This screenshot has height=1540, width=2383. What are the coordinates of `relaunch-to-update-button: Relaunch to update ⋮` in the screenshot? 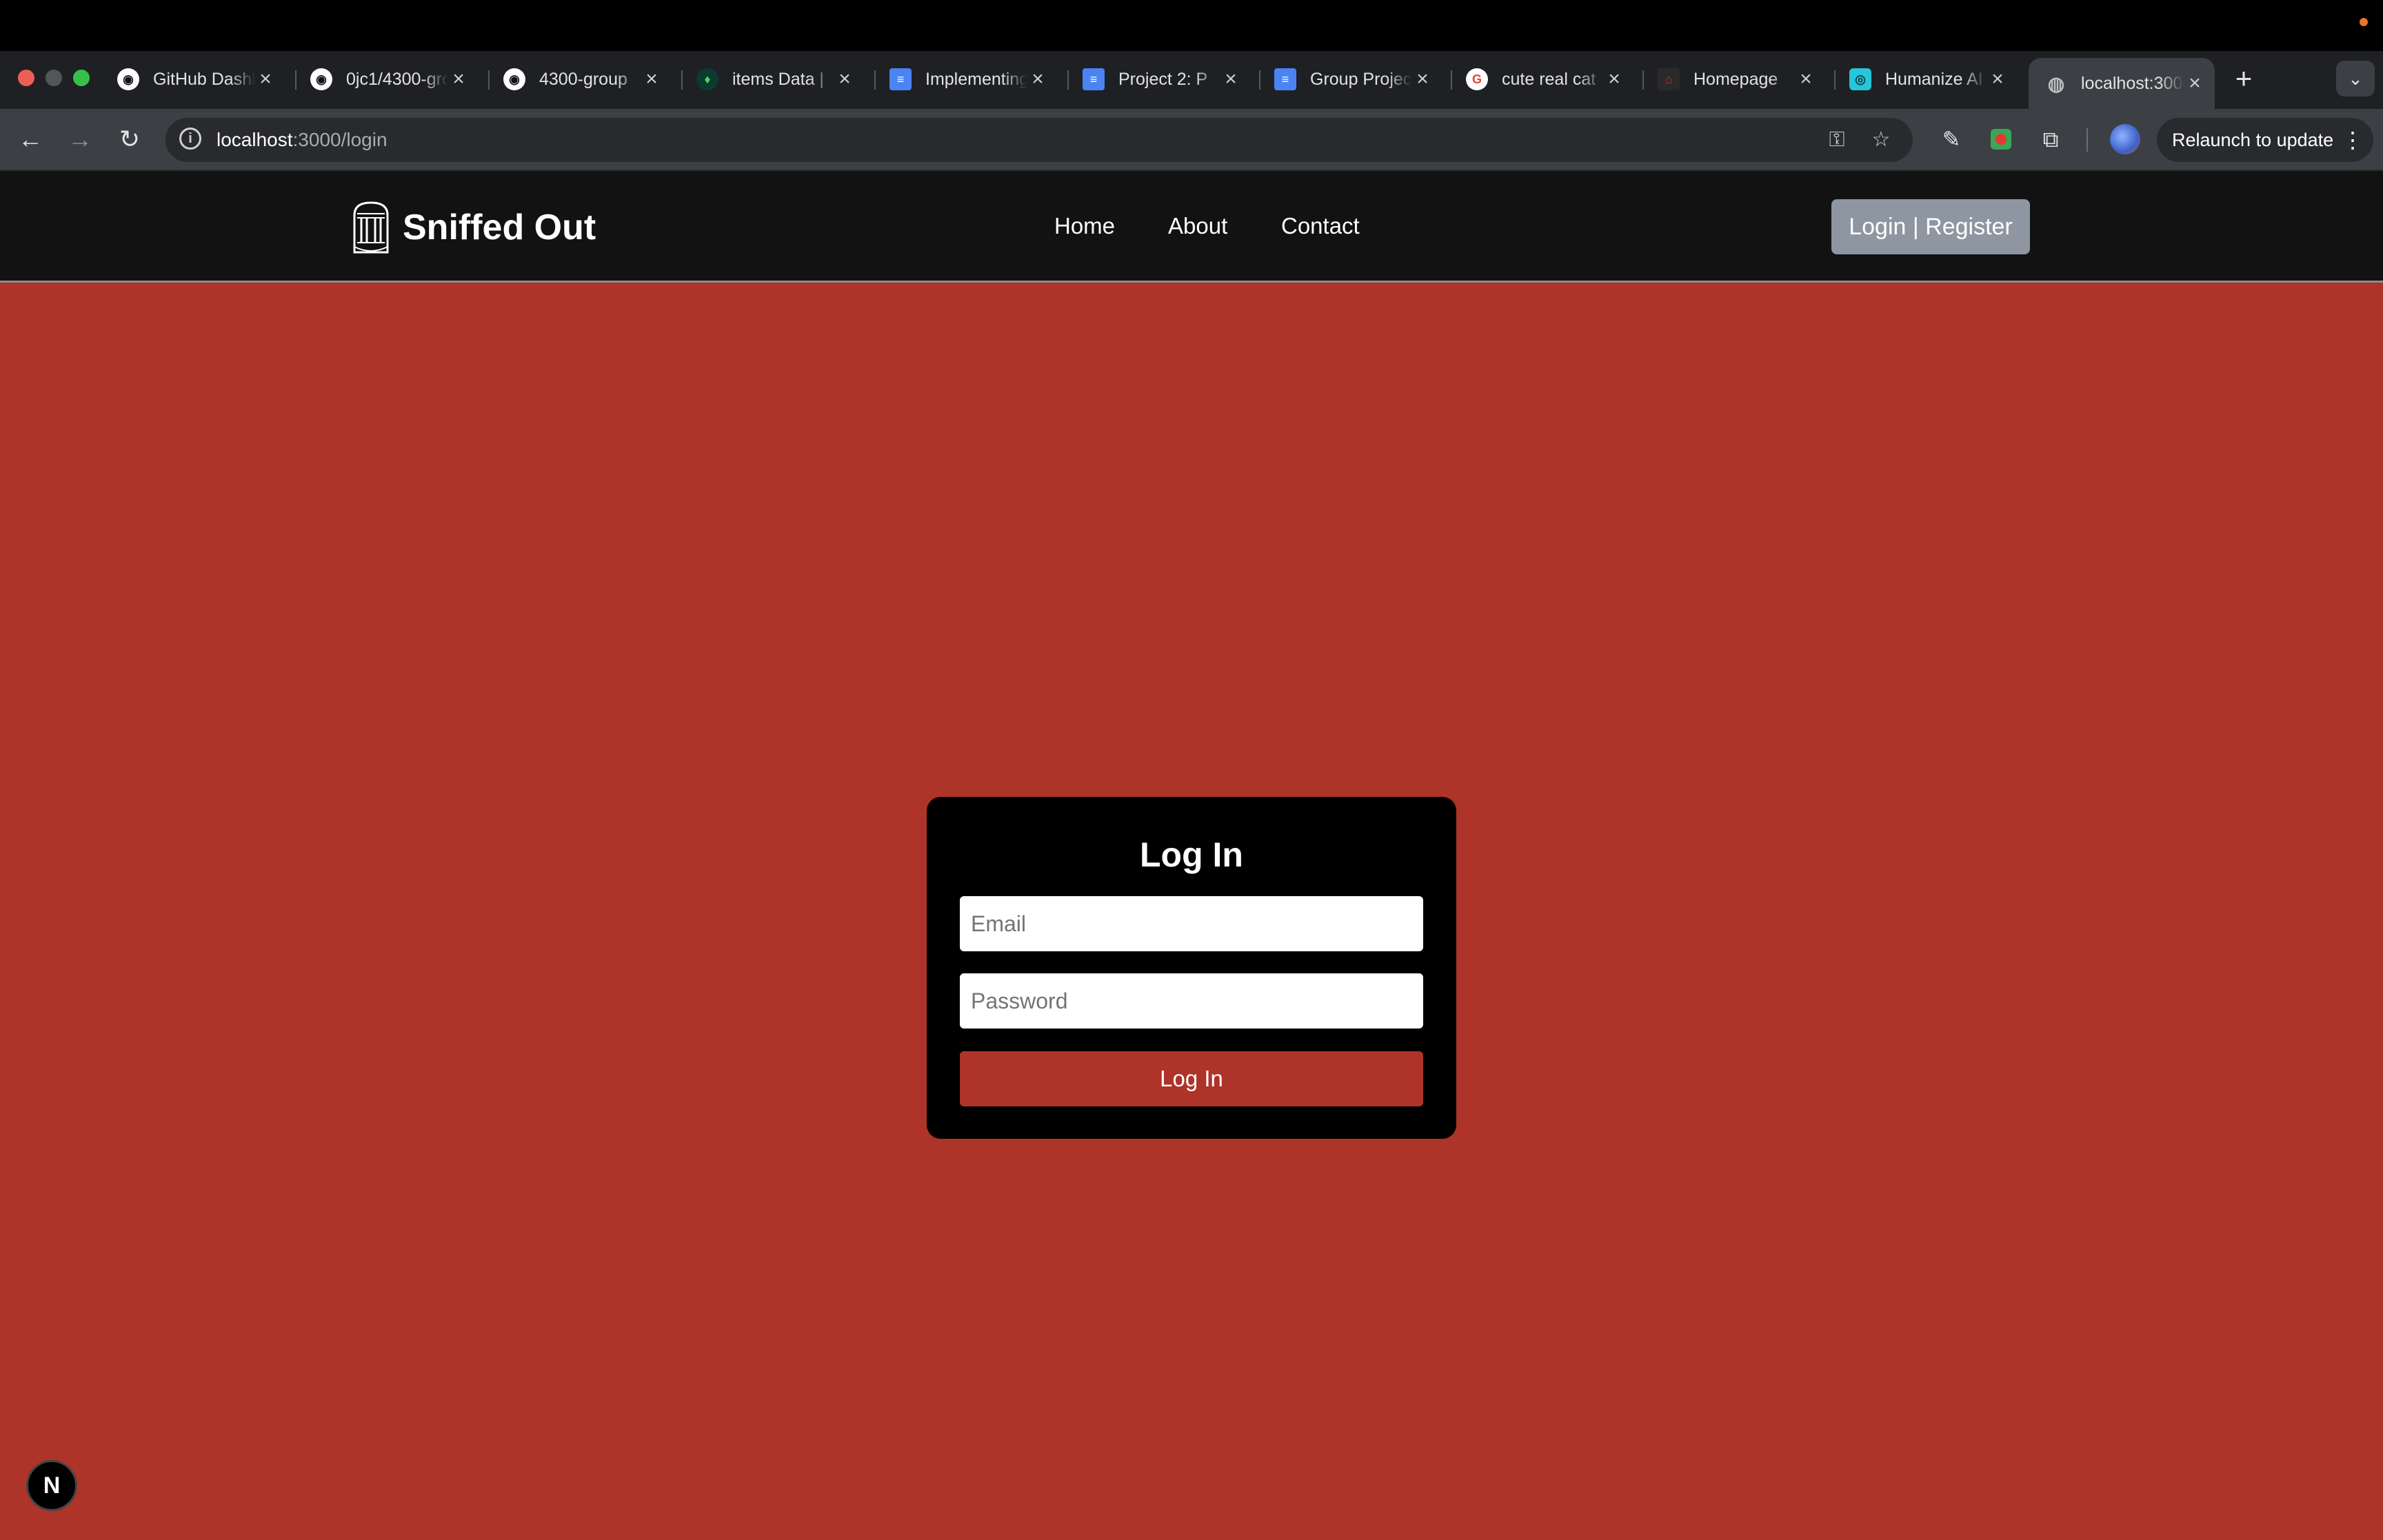 It's located at (2265, 140).